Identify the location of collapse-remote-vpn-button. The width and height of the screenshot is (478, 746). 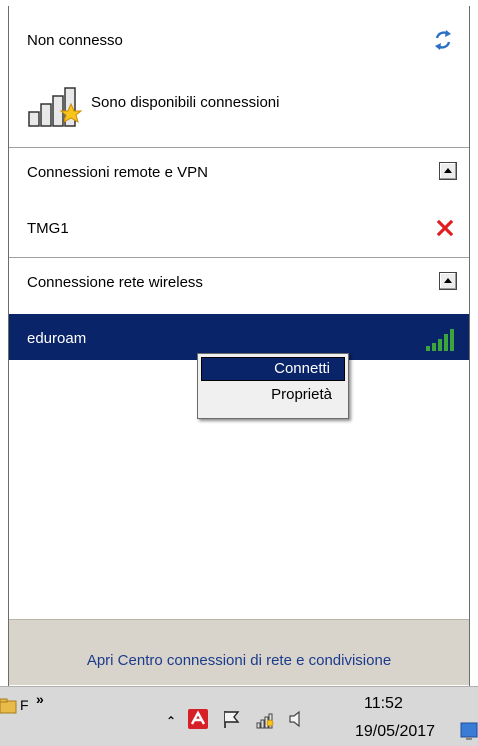
(448, 171).